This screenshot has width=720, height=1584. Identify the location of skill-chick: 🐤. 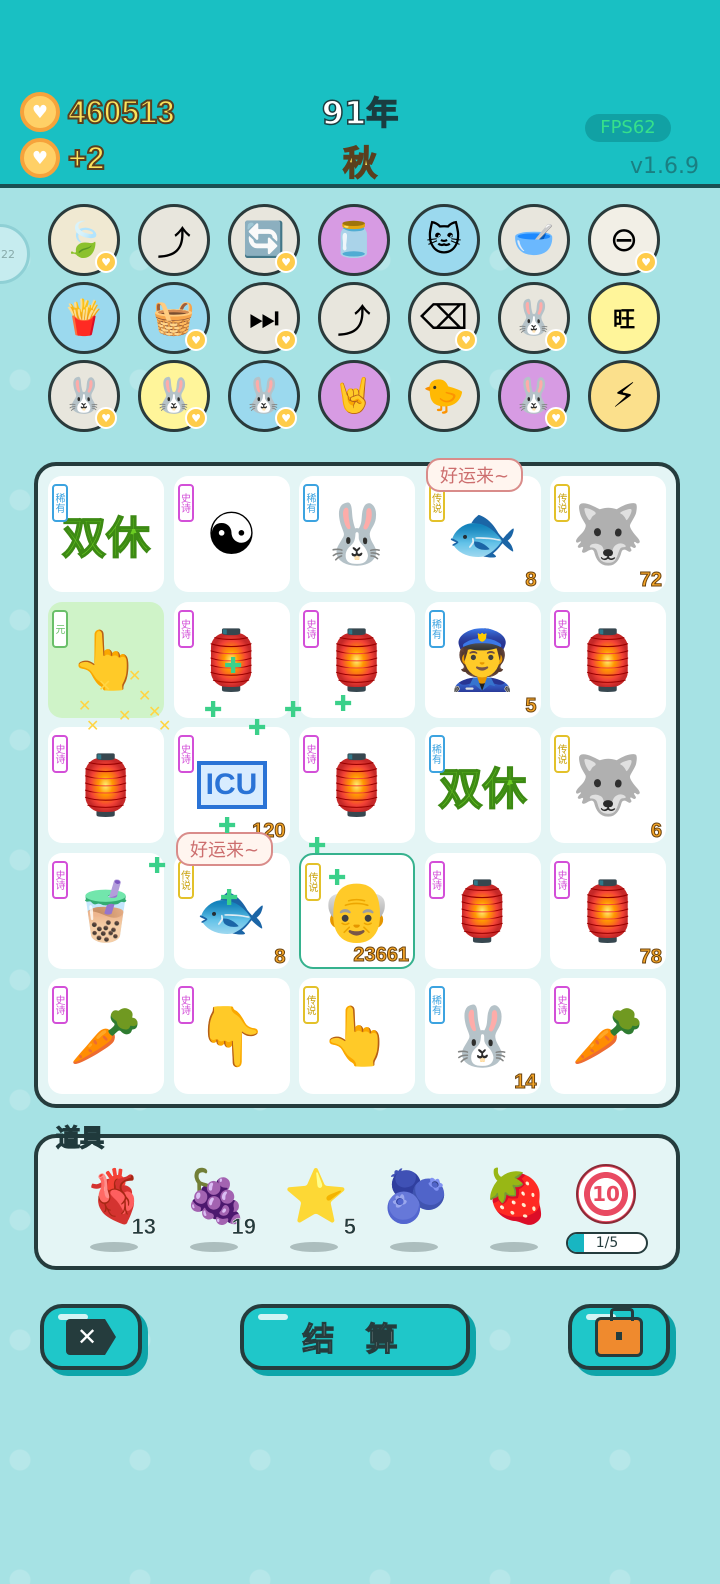
(444, 396).